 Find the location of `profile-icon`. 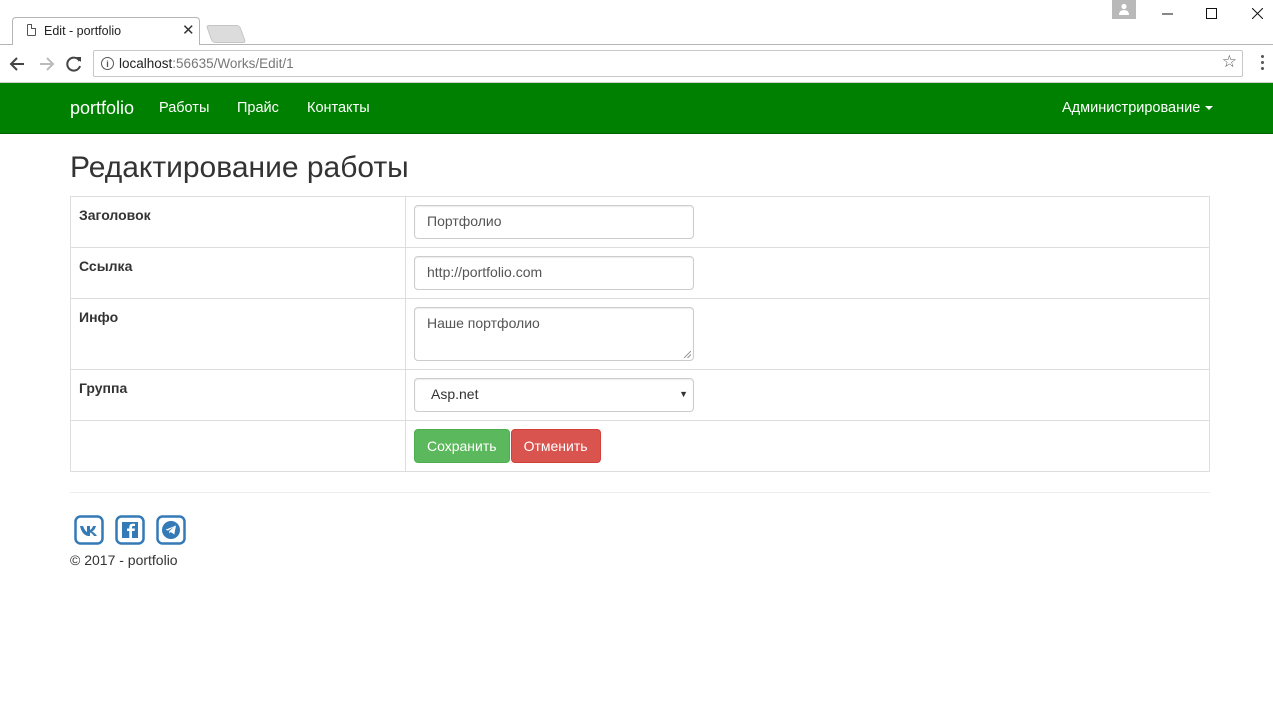

profile-icon is located at coordinates (1124, 9).